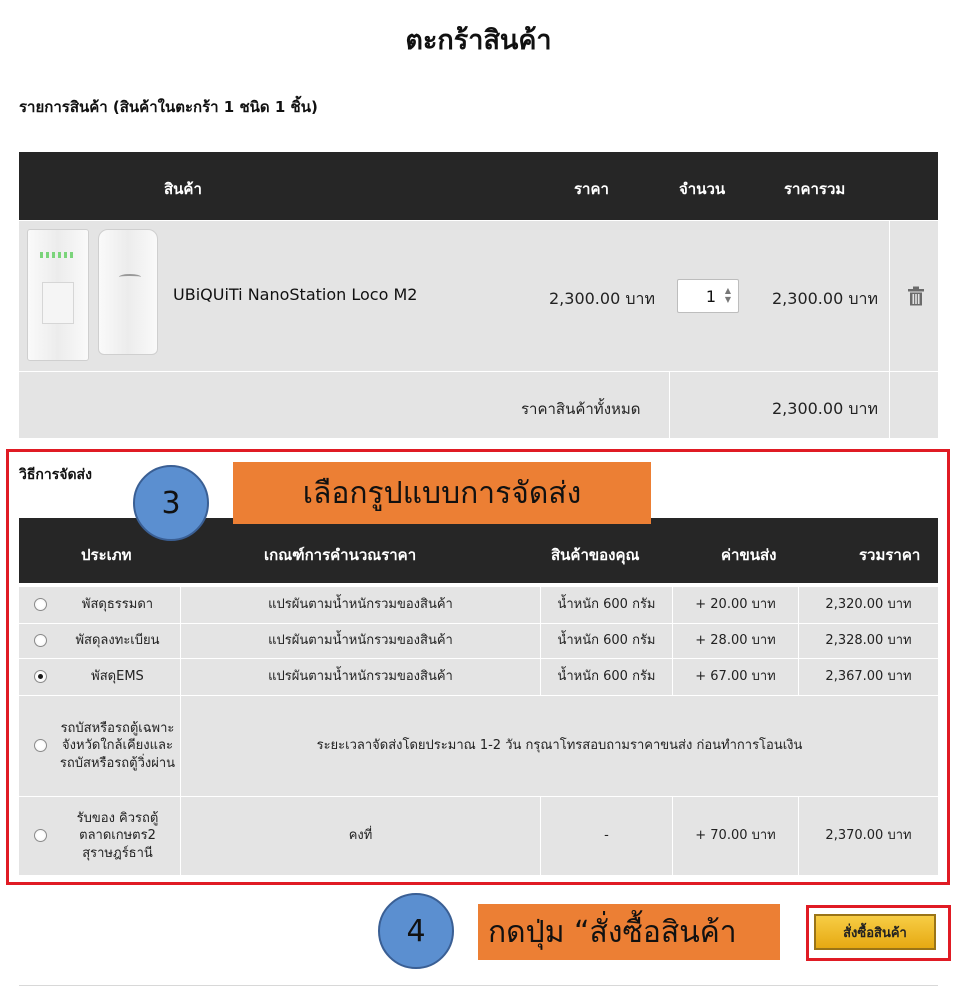 The height and width of the screenshot is (1008, 957). What do you see at coordinates (106, 555) in the screenshot?
I see `header-type: ประเภท` at bounding box center [106, 555].